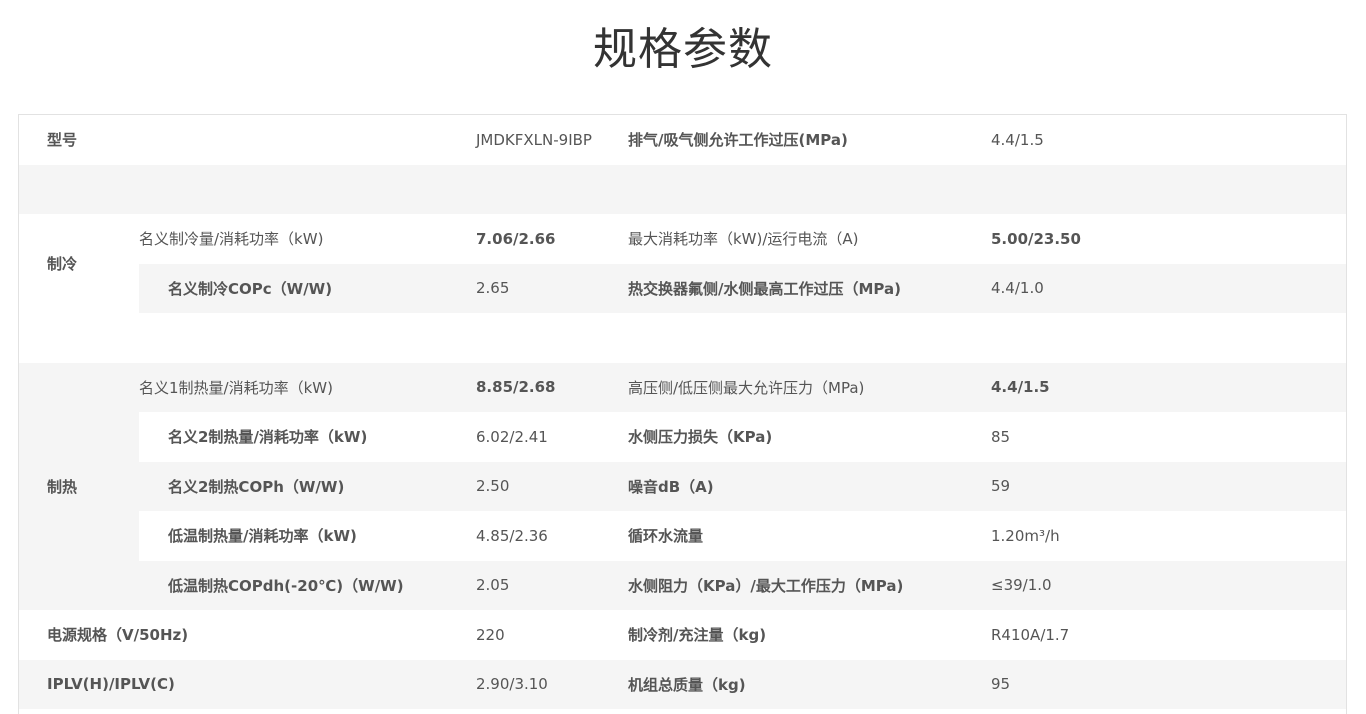  I want to click on table-row: 低温制热量/消耗功率（kW) 4.85/2.36 循环水流量 1.20m³/h, so click(742, 536).